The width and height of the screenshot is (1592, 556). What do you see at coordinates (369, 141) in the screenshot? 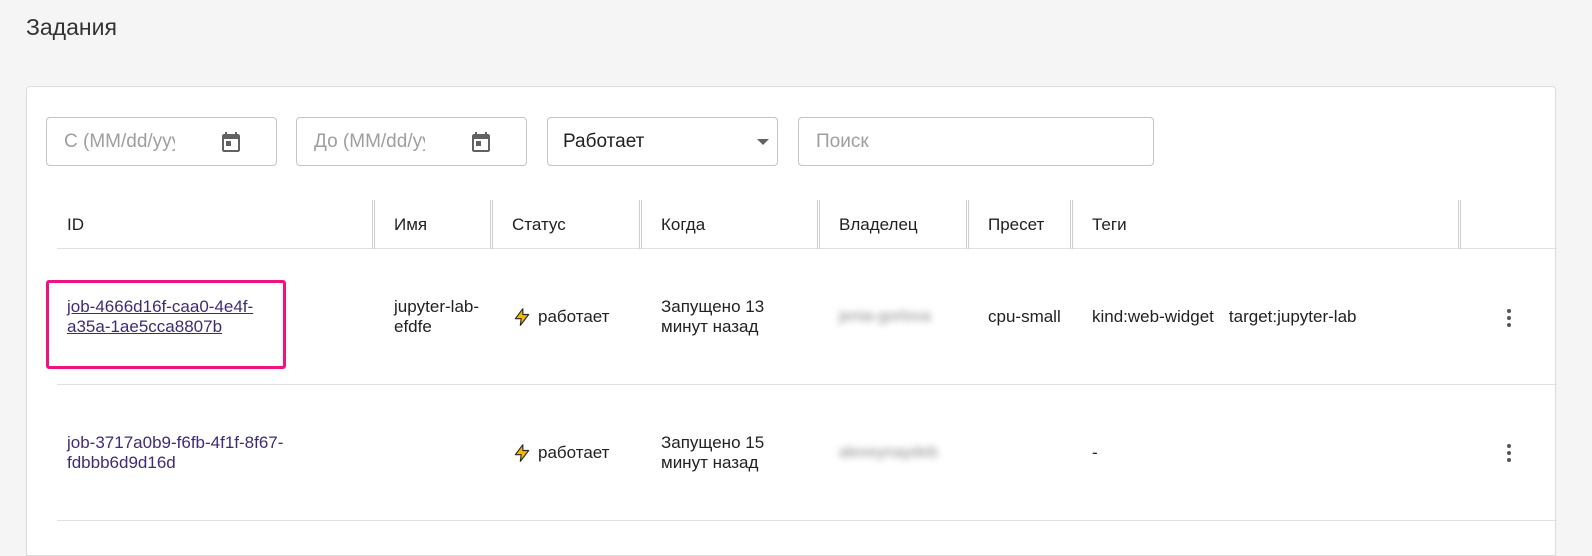
I see `to-date-placeholder: До (MM/dd/yyyy)` at bounding box center [369, 141].